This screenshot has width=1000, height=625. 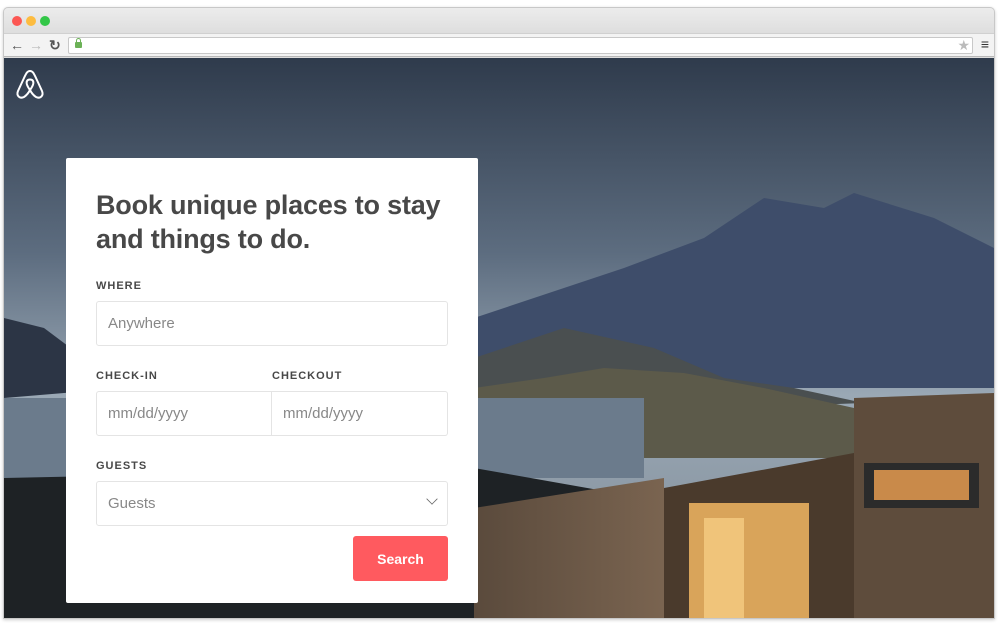 I want to click on minimize-window-button, so click(x=31, y=21).